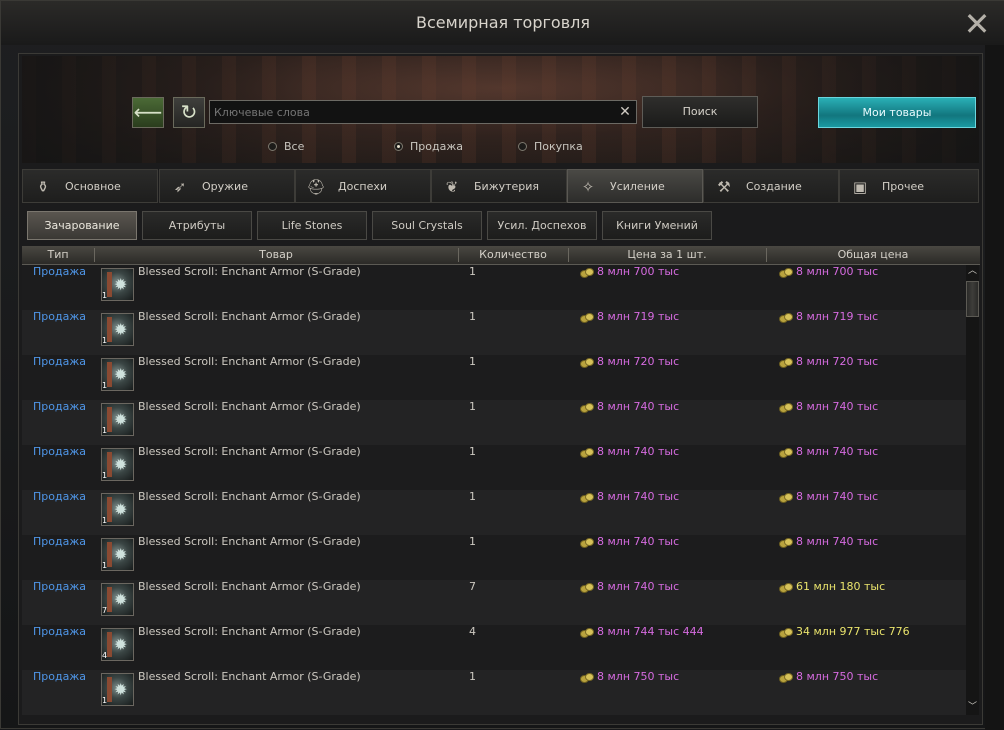 This screenshot has height=730, width=1004. I want to click on item-count: 7, so click(472, 586).